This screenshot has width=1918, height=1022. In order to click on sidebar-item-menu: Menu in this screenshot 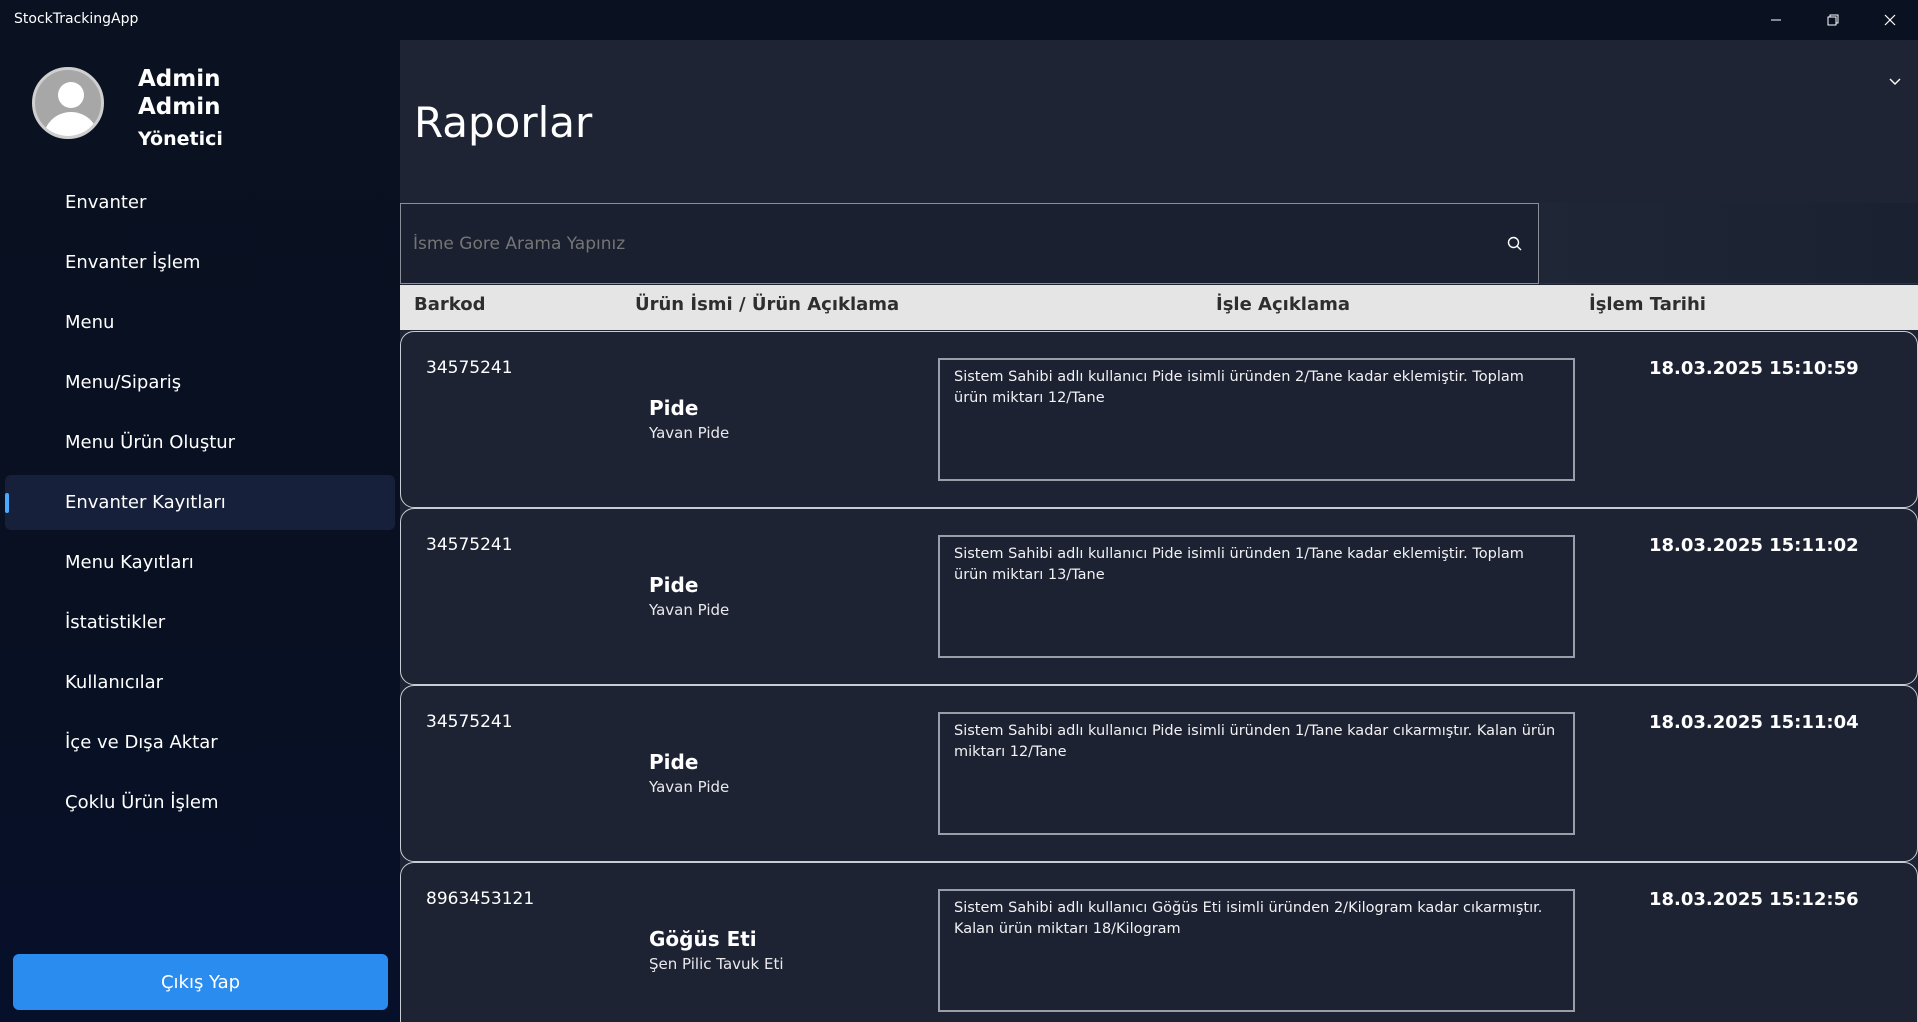, I will do `click(200, 322)`.